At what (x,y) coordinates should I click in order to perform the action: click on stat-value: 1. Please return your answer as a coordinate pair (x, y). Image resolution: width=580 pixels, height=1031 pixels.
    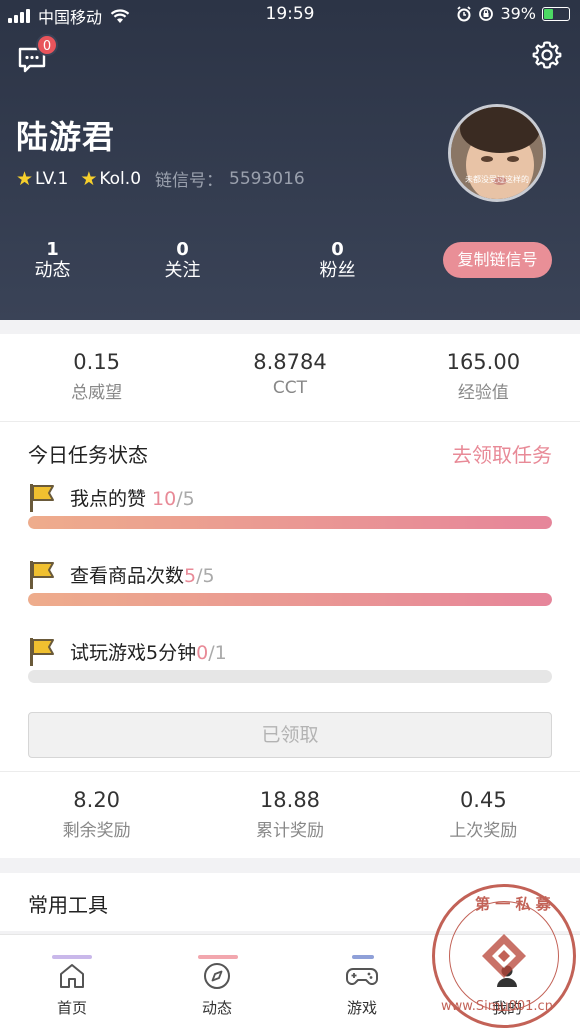
    Looking at the image, I should click on (52, 249).